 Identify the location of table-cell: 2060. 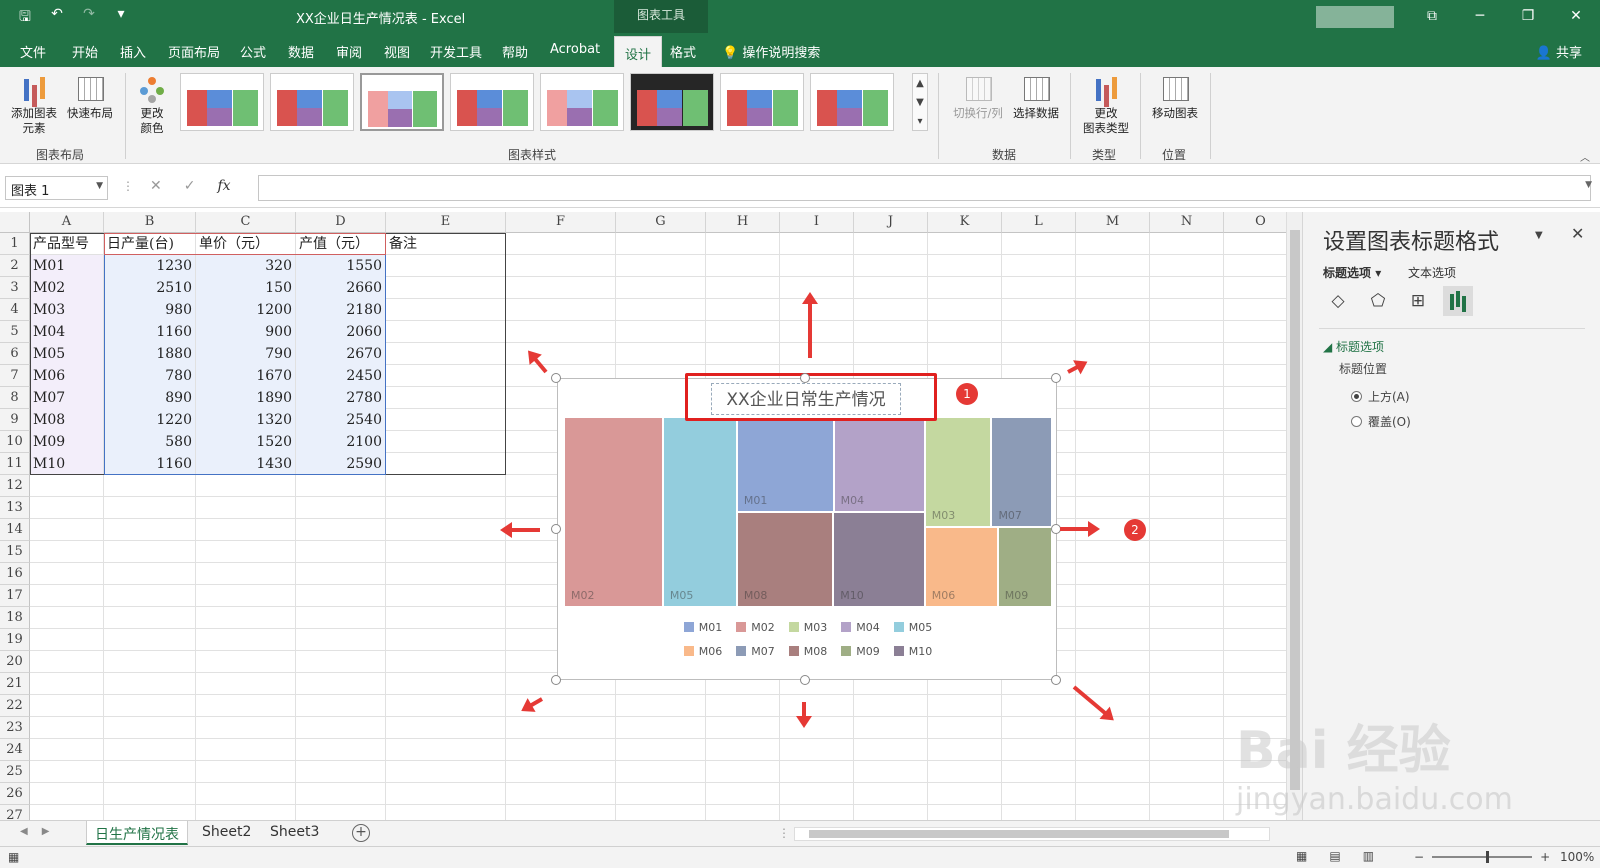
(340, 332).